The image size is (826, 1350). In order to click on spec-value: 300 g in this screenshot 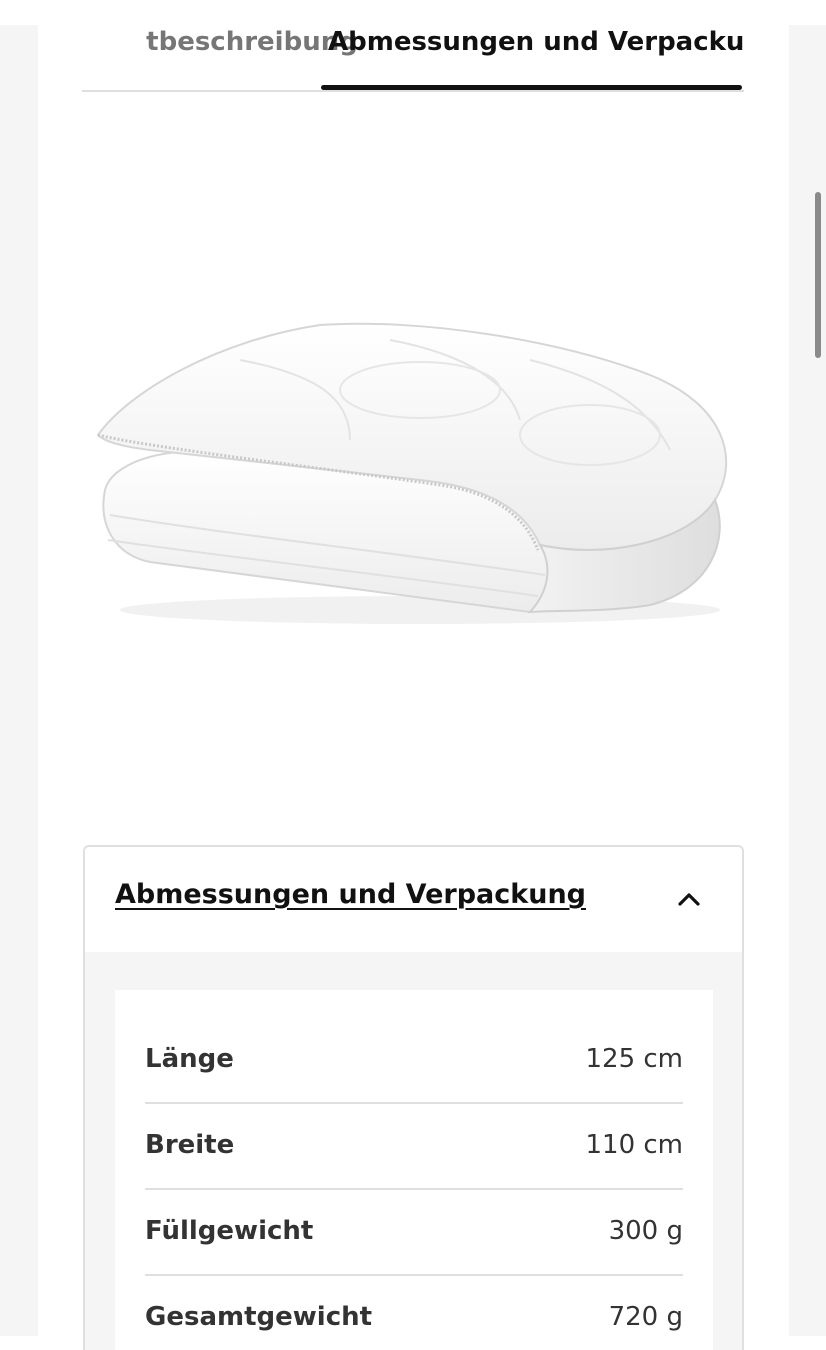, I will do `click(645, 1231)`.